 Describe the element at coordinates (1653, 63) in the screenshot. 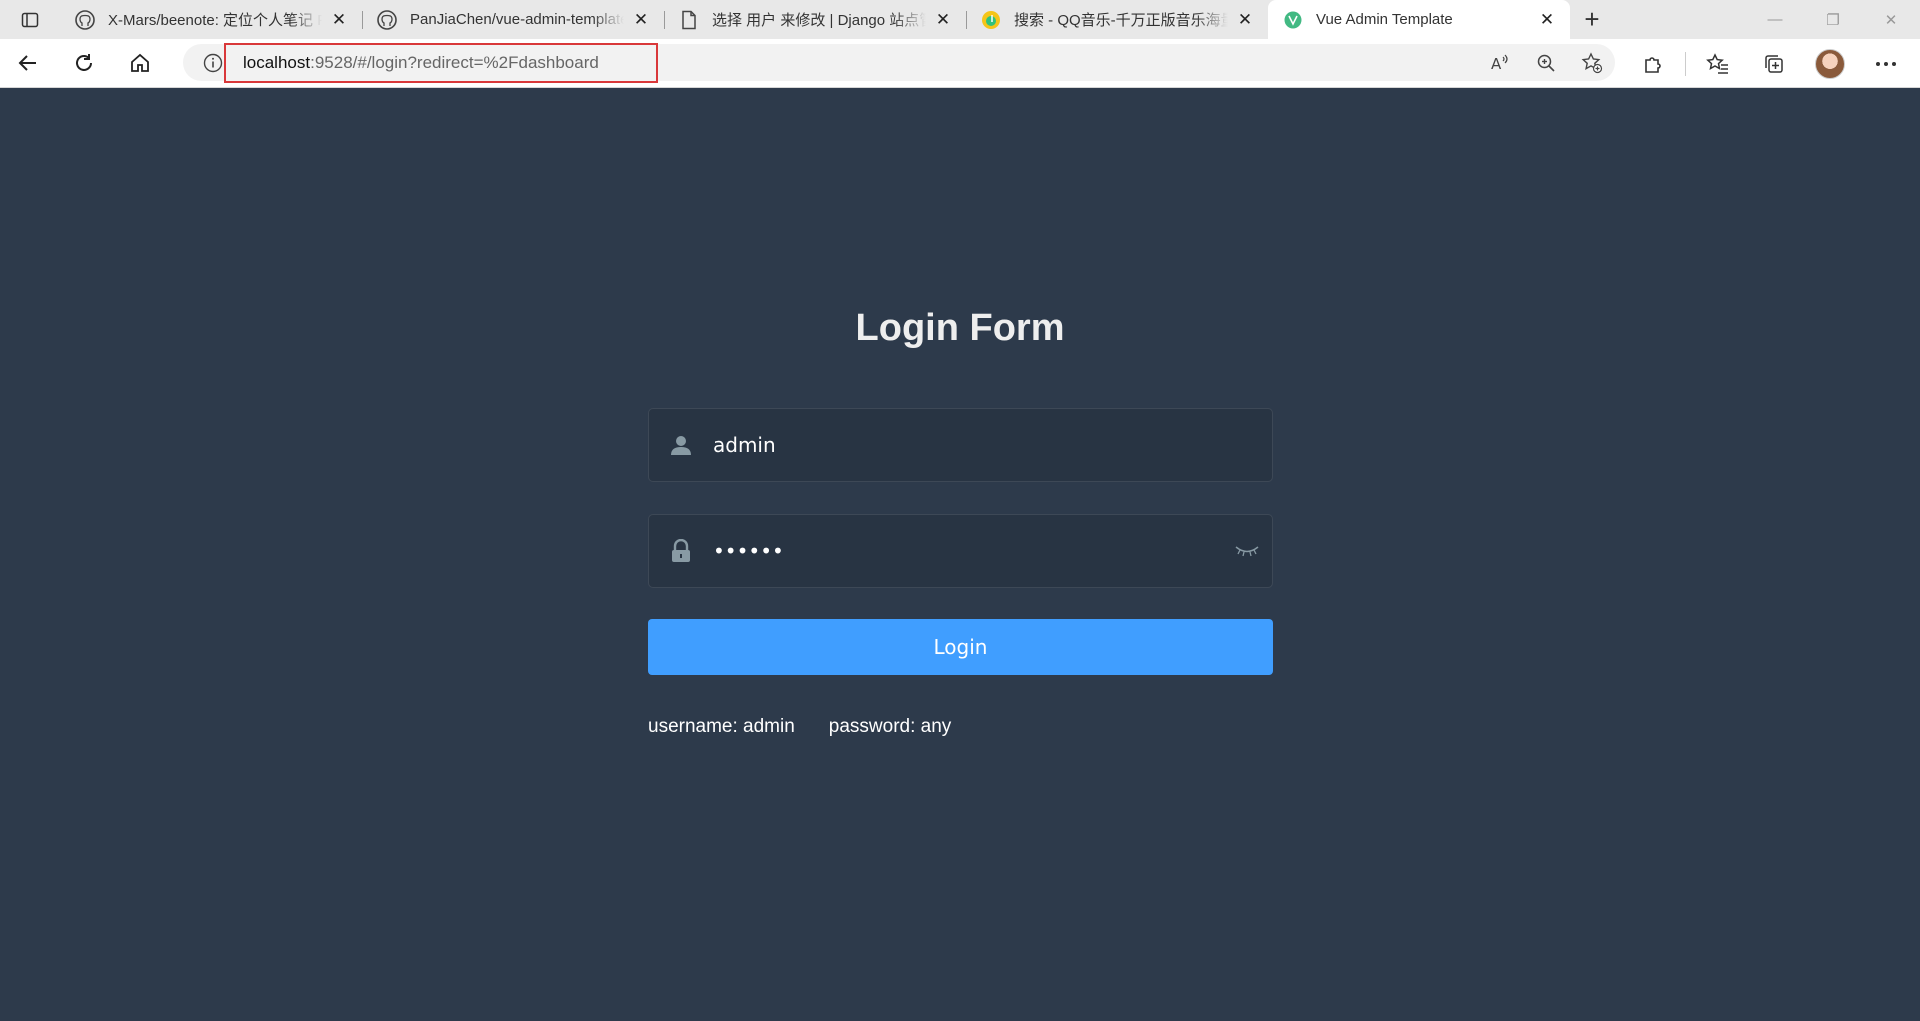

I see `extensions-icon` at that location.